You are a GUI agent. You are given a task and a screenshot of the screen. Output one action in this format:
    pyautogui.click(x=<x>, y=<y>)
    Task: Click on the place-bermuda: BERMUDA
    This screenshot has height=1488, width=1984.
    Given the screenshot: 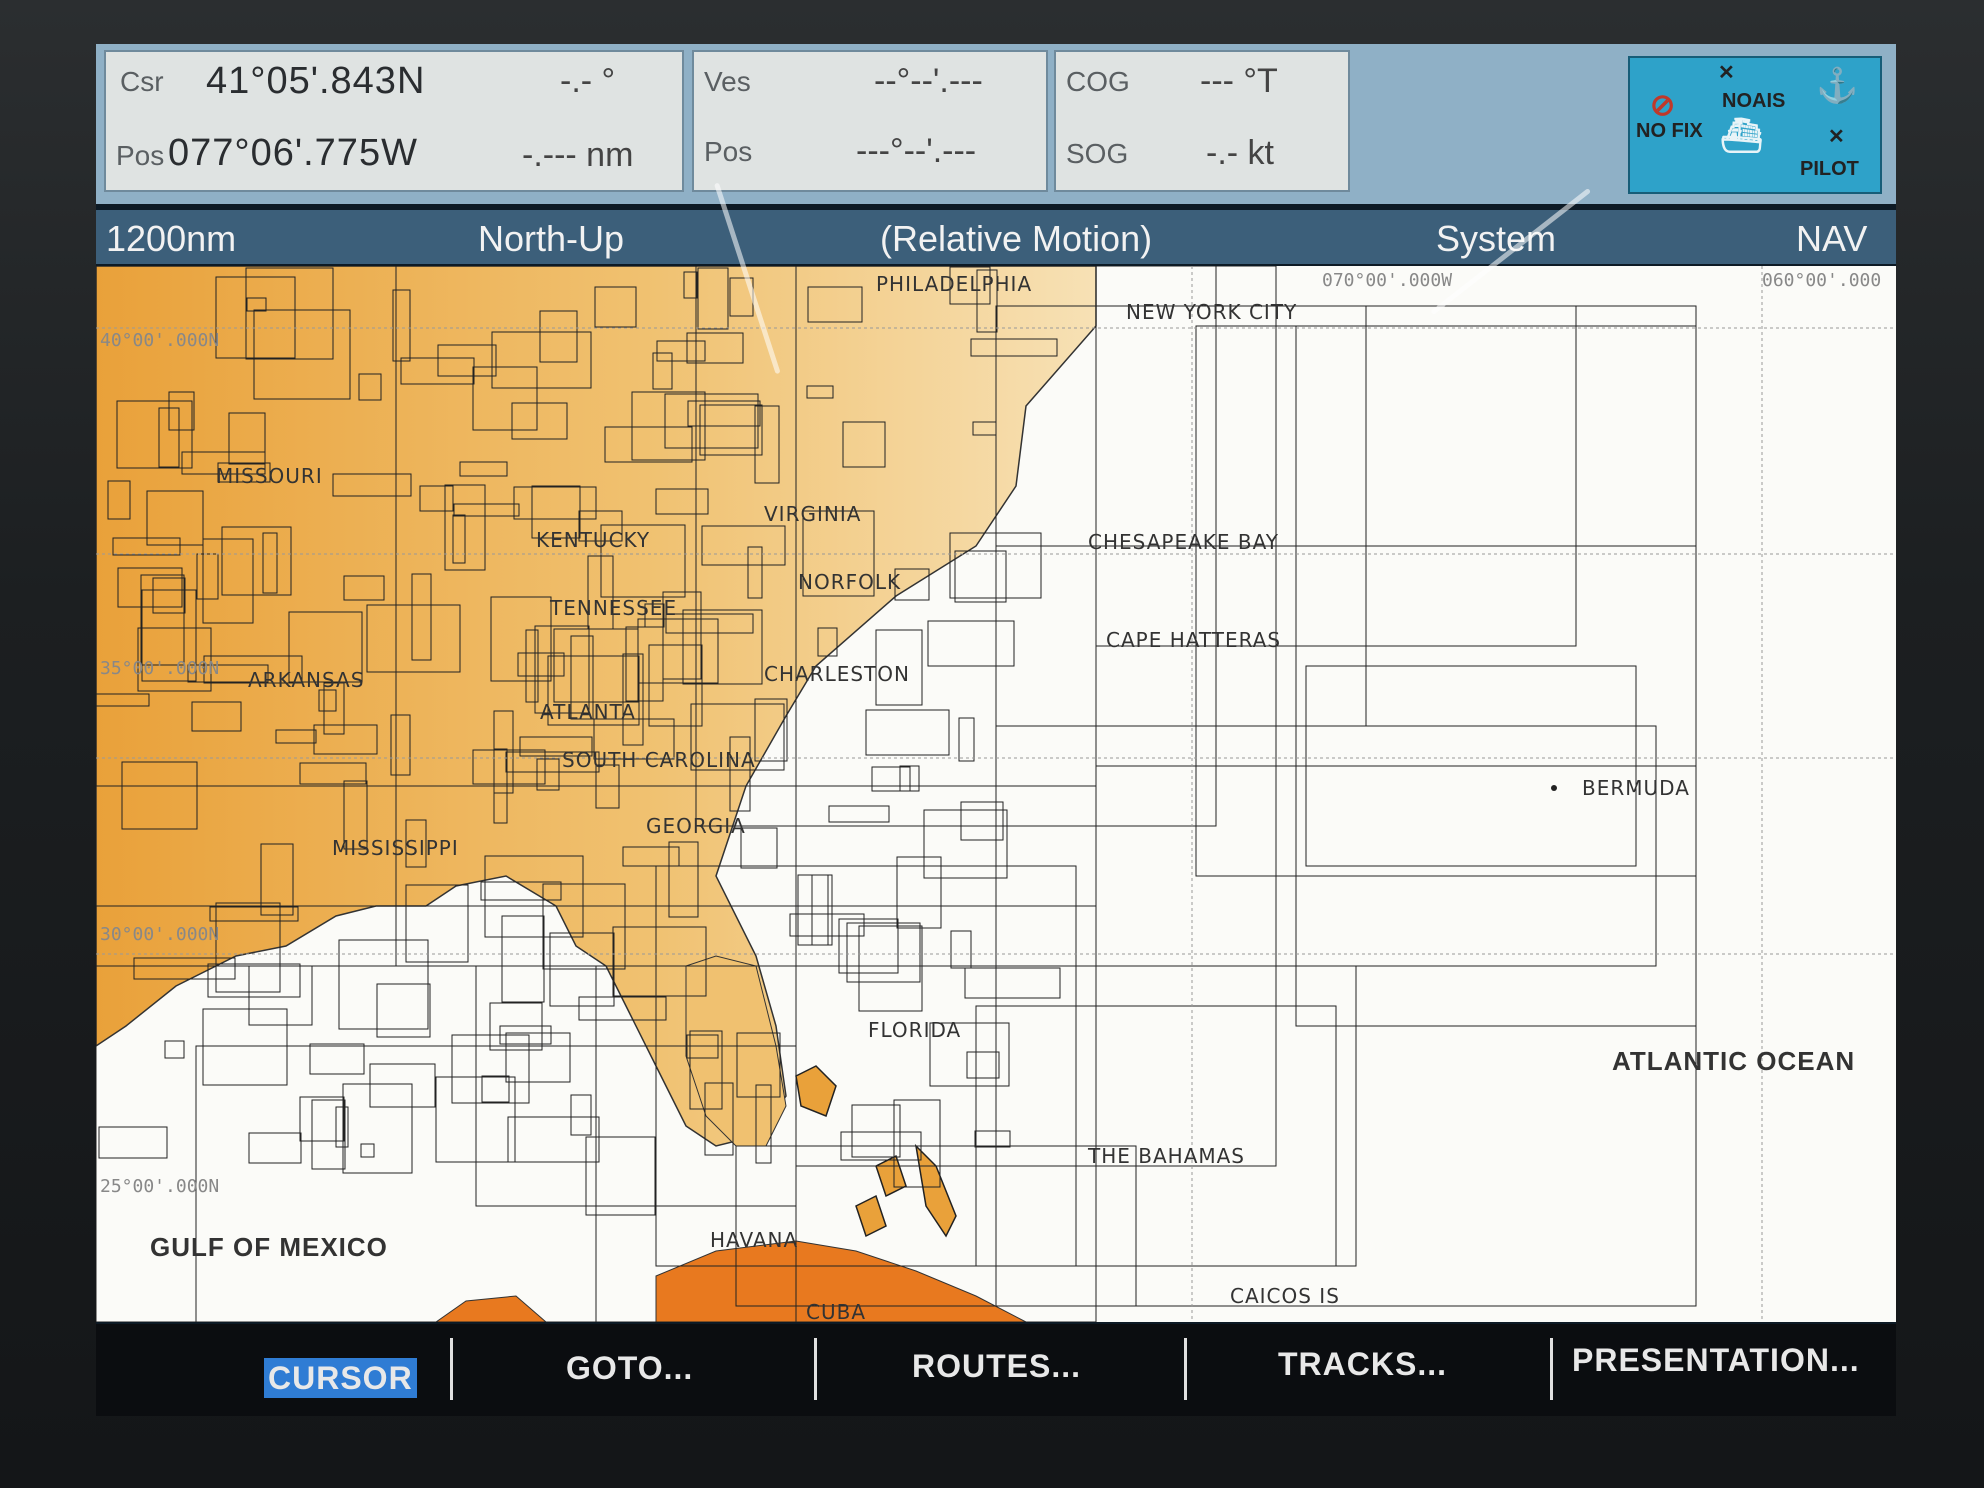 What is the action you would take?
    pyautogui.click(x=1636, y=788)
    